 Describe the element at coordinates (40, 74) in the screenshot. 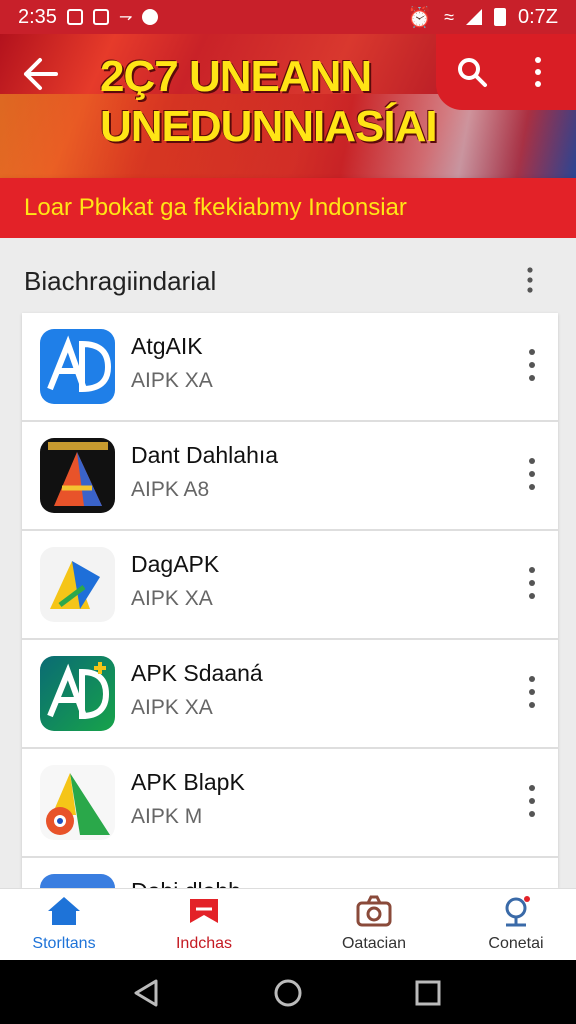

I see `back-arrow-icon` at that location.